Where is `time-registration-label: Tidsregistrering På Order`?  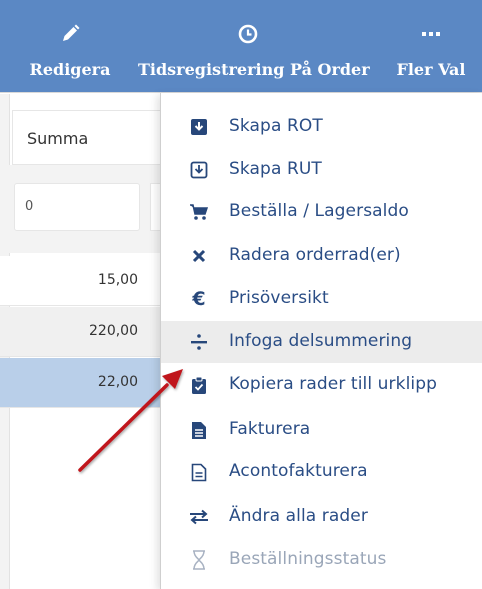 time-registration-label: Tidsregistrering På Order is located at coordinates (254, 69).